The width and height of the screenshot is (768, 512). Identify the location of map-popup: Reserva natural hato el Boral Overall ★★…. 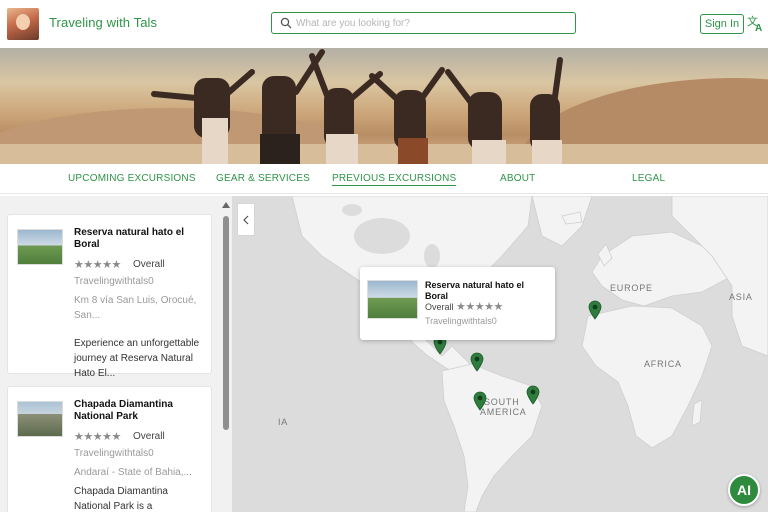
(457, 303).